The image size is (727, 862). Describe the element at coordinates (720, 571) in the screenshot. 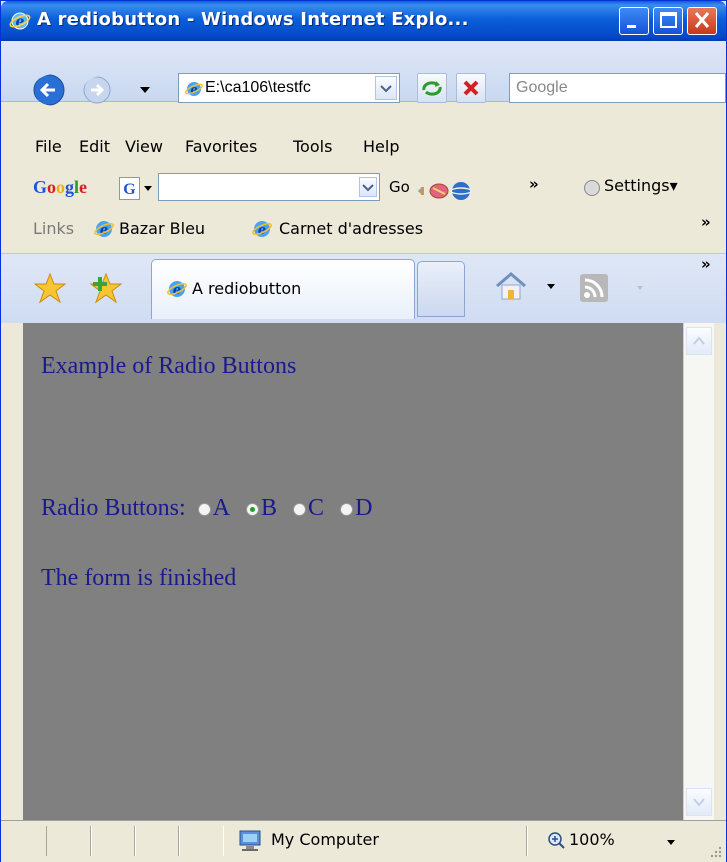

I see `content-right-frame` at that location.